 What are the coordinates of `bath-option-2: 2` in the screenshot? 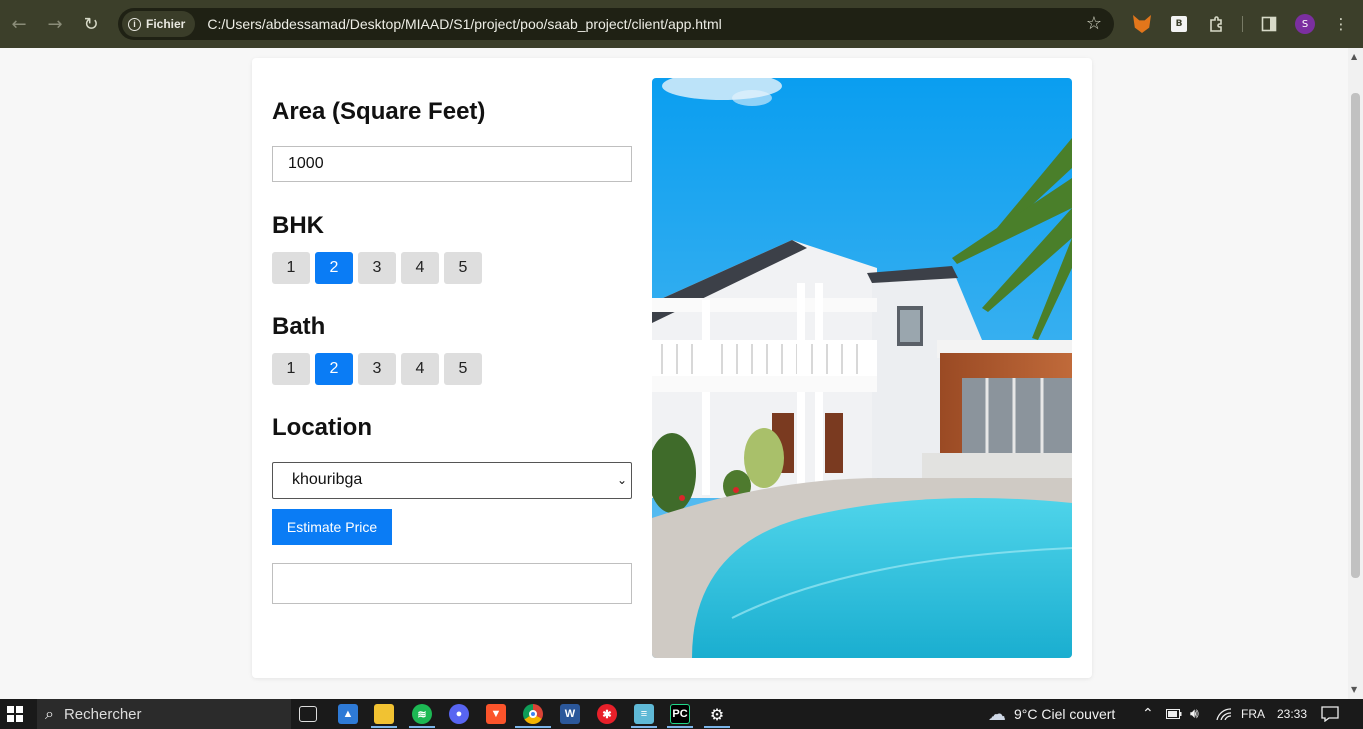 It's located at (334, 369).